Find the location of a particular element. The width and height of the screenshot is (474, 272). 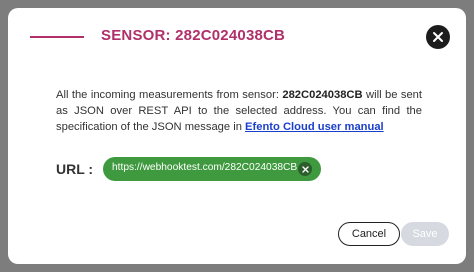

cancel-button: Cancel is located at coordinates (369, 234).